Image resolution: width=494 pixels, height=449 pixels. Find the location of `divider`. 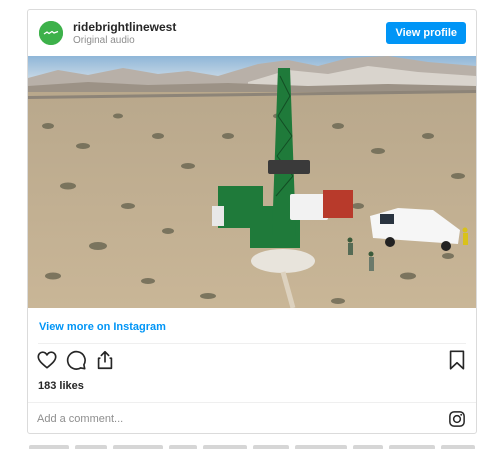

divider is located at coordinates (252, 343).